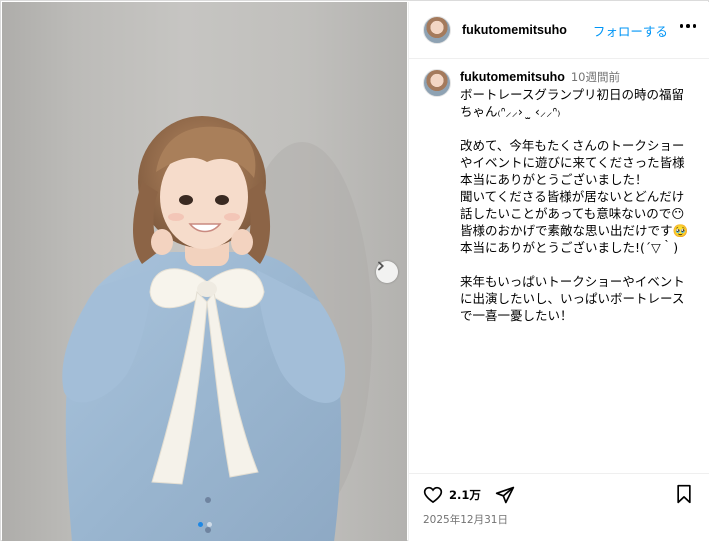 This screenshot has height=541, width=709. I want to click on caption-username: fukutomemitsuho, so click(512, 77).